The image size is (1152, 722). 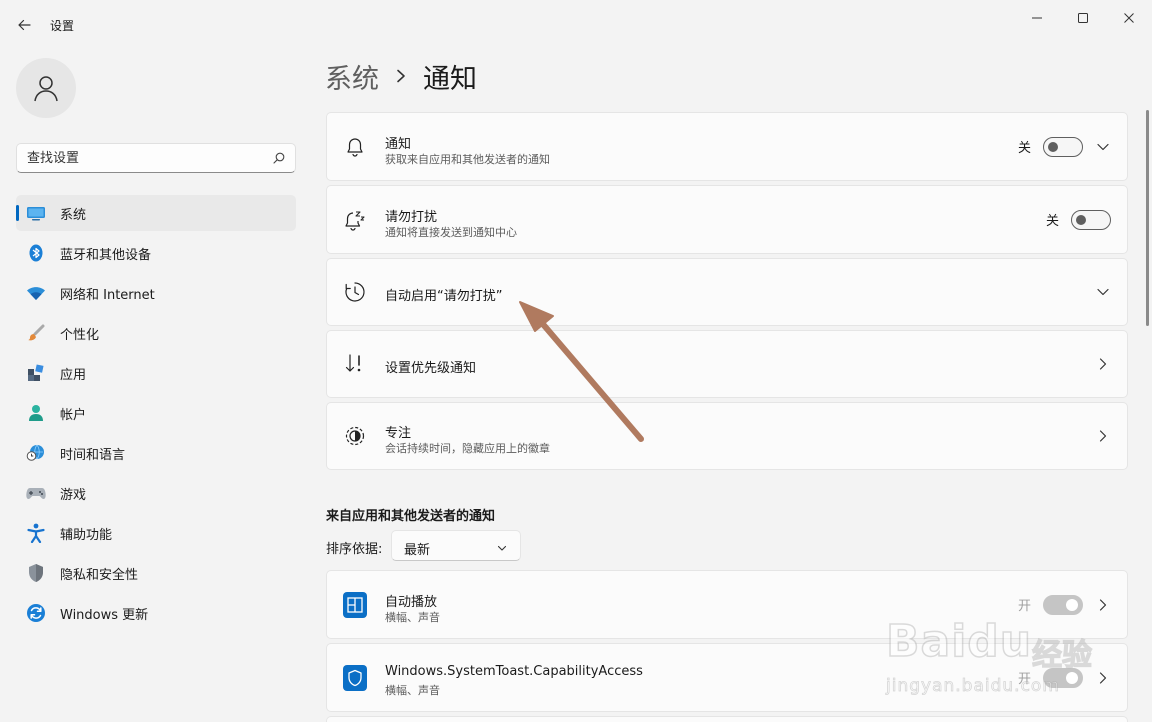 I want to click on sidebar-item-windows-update: Windows 更新, so click(x=156, y=613).